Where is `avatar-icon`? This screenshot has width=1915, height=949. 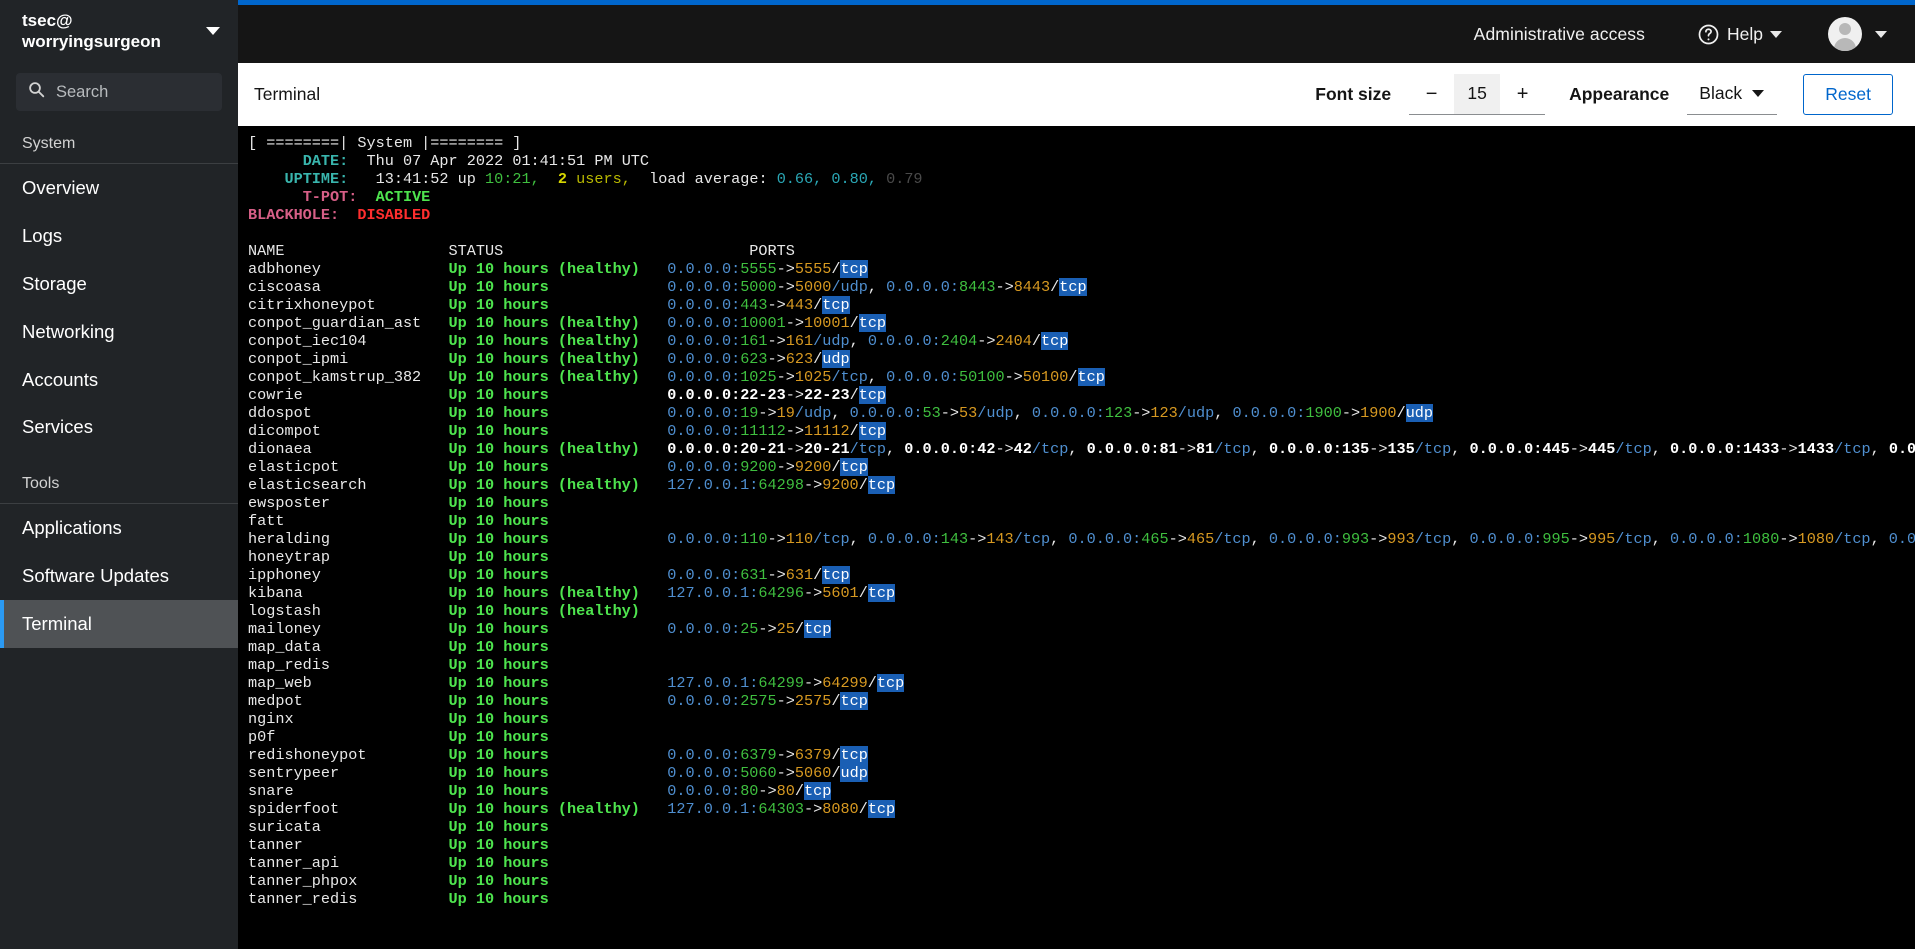
avatar-icon is located at coordinates (1845, 34).